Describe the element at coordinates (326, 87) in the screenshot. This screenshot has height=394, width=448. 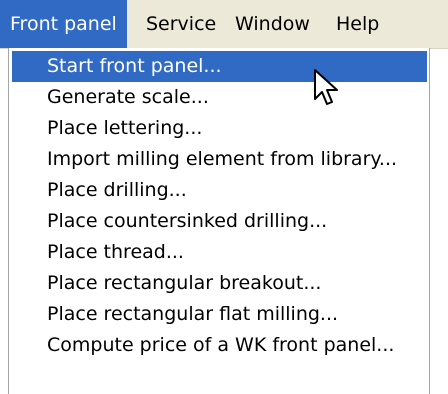
I see `arrow-cursor-icon` at that location.